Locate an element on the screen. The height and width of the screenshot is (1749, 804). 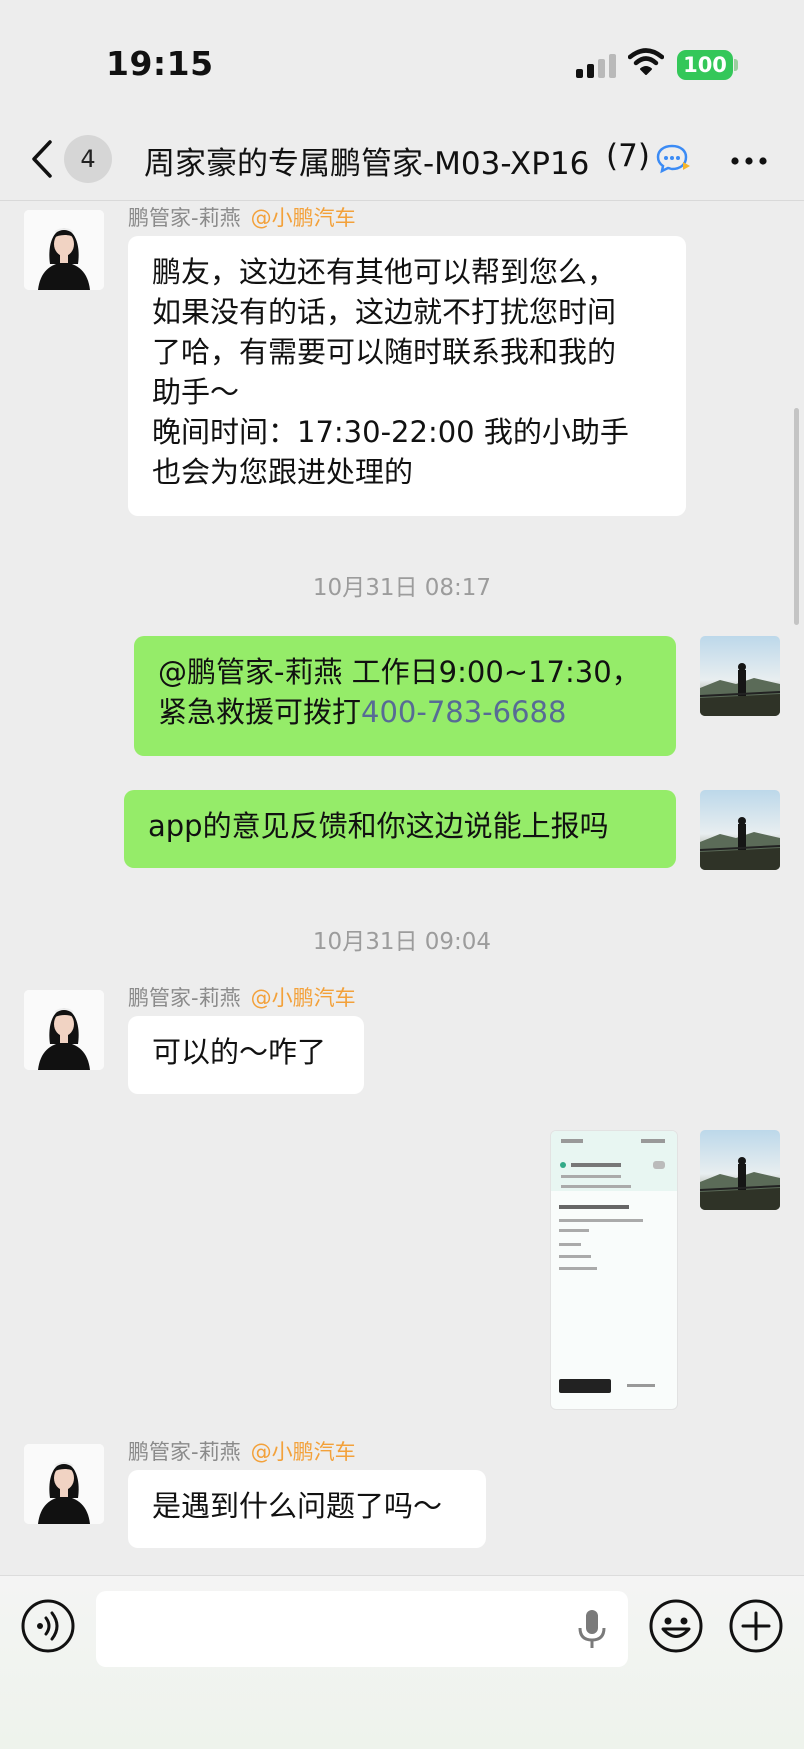
status-bar: 19:15 100 is located at coordinates (402, 60).